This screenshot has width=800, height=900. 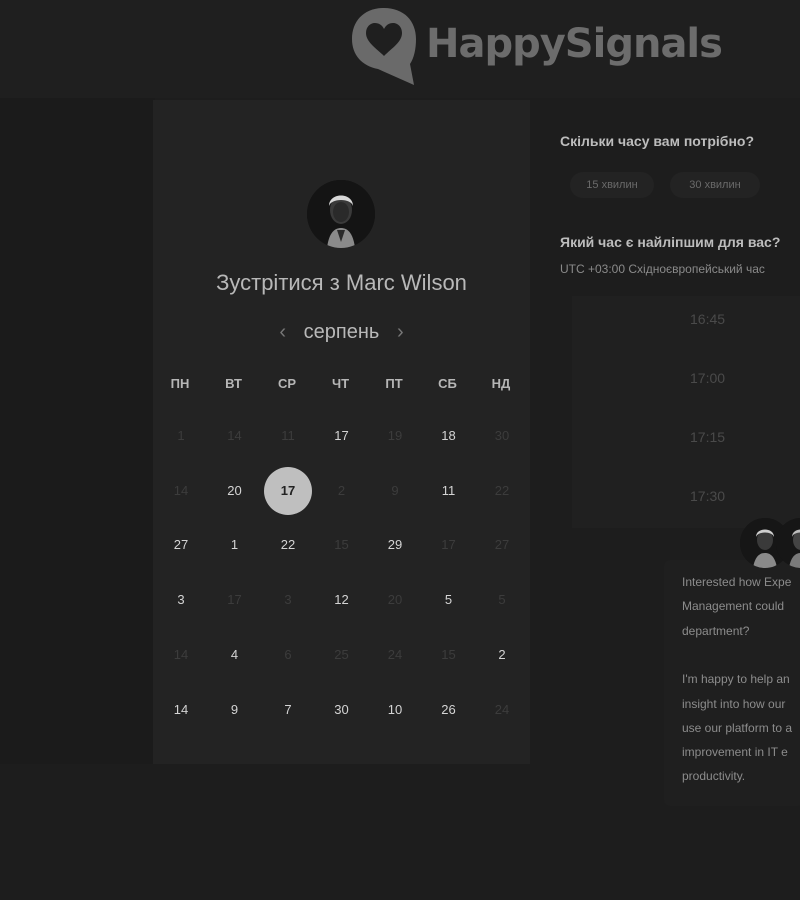 What do you see at coordinates (502, 490) in the screenshot?
I see `unavailable-day: 22` at bounding box center [502, 490].